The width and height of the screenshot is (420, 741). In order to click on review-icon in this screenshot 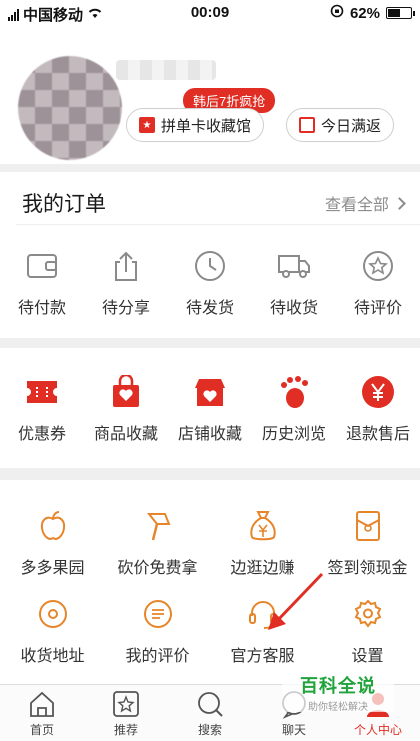, I will do `click(378, 266)`.